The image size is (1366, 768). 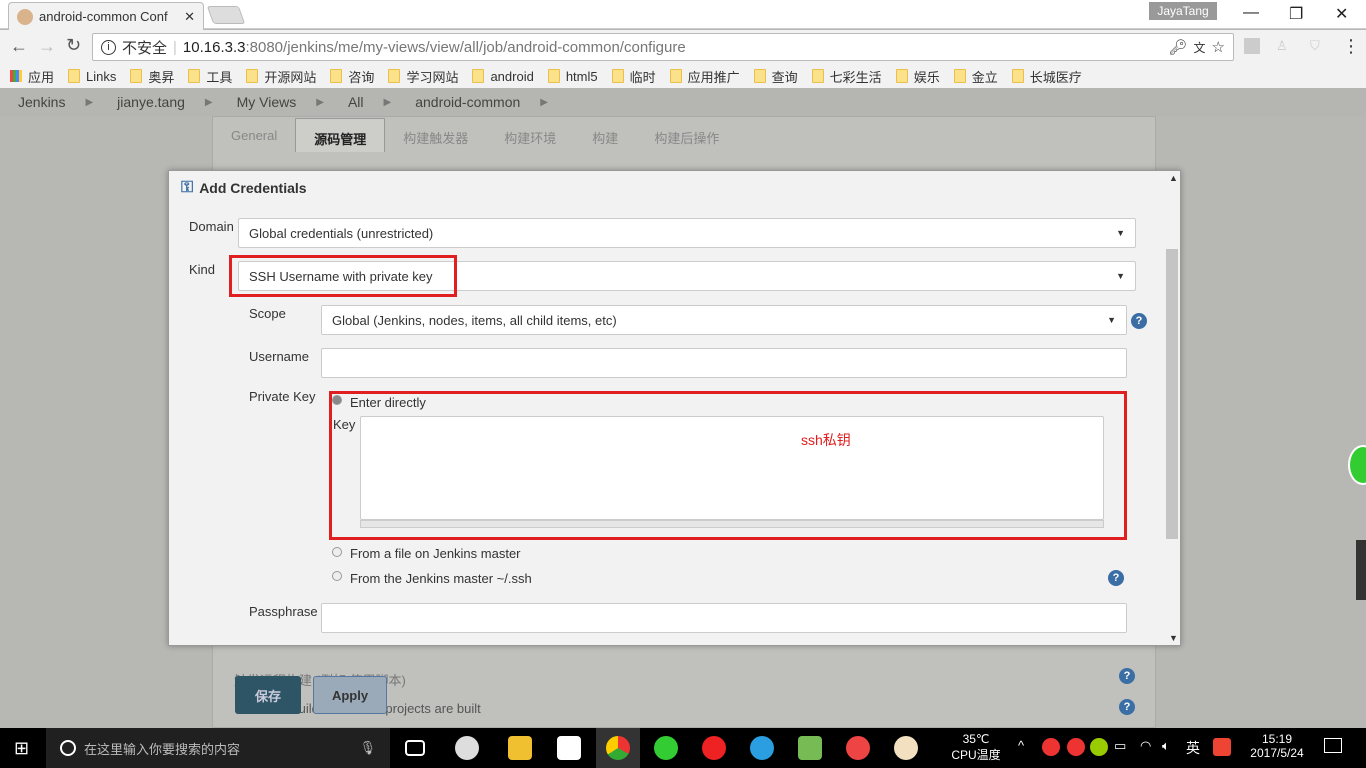 I want to click on ime-indicator: 英, so click(x=1193, y=748).